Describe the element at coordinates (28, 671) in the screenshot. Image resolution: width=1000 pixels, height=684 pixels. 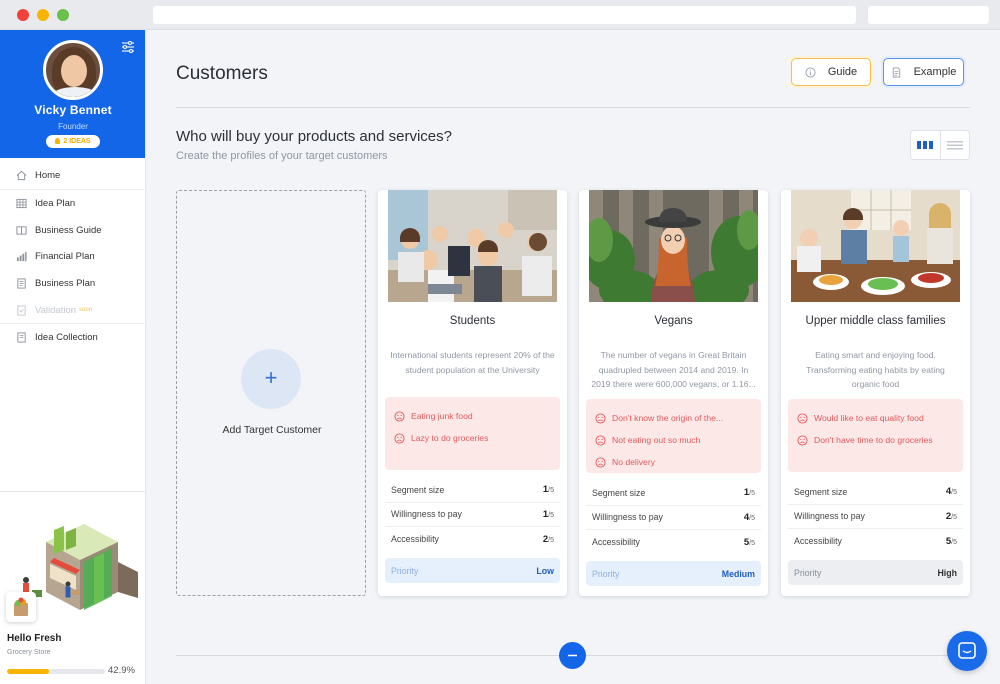
I see `project-progress-fill` at that location.